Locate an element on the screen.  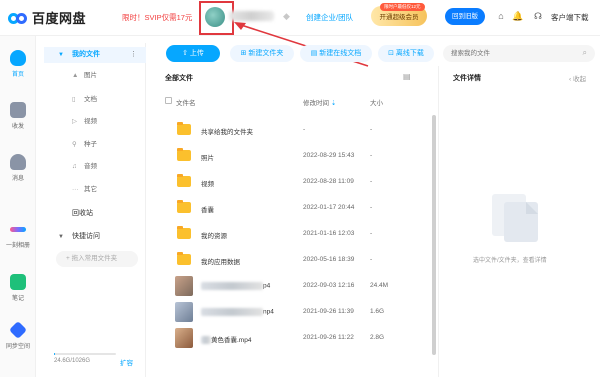
nav-album: 一刻相册 is located at coordinates (18, 235).